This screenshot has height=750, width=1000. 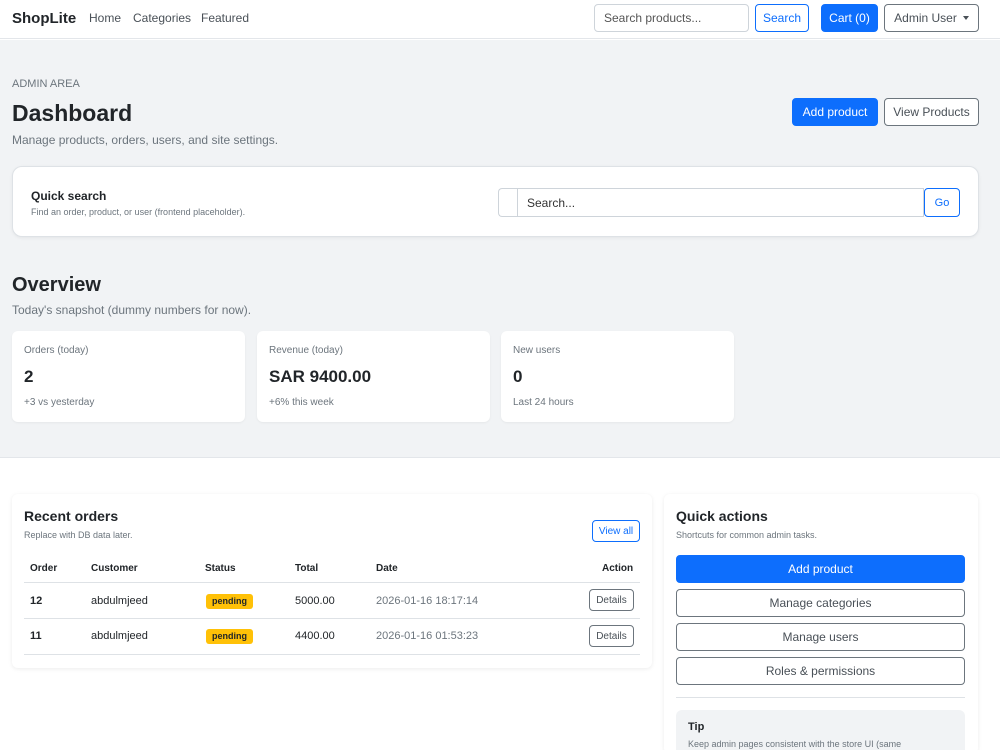 What do you see at coordinates (720, 202) in the screenshot?
I see `quick-search-input` at bounding box center [720, 202].